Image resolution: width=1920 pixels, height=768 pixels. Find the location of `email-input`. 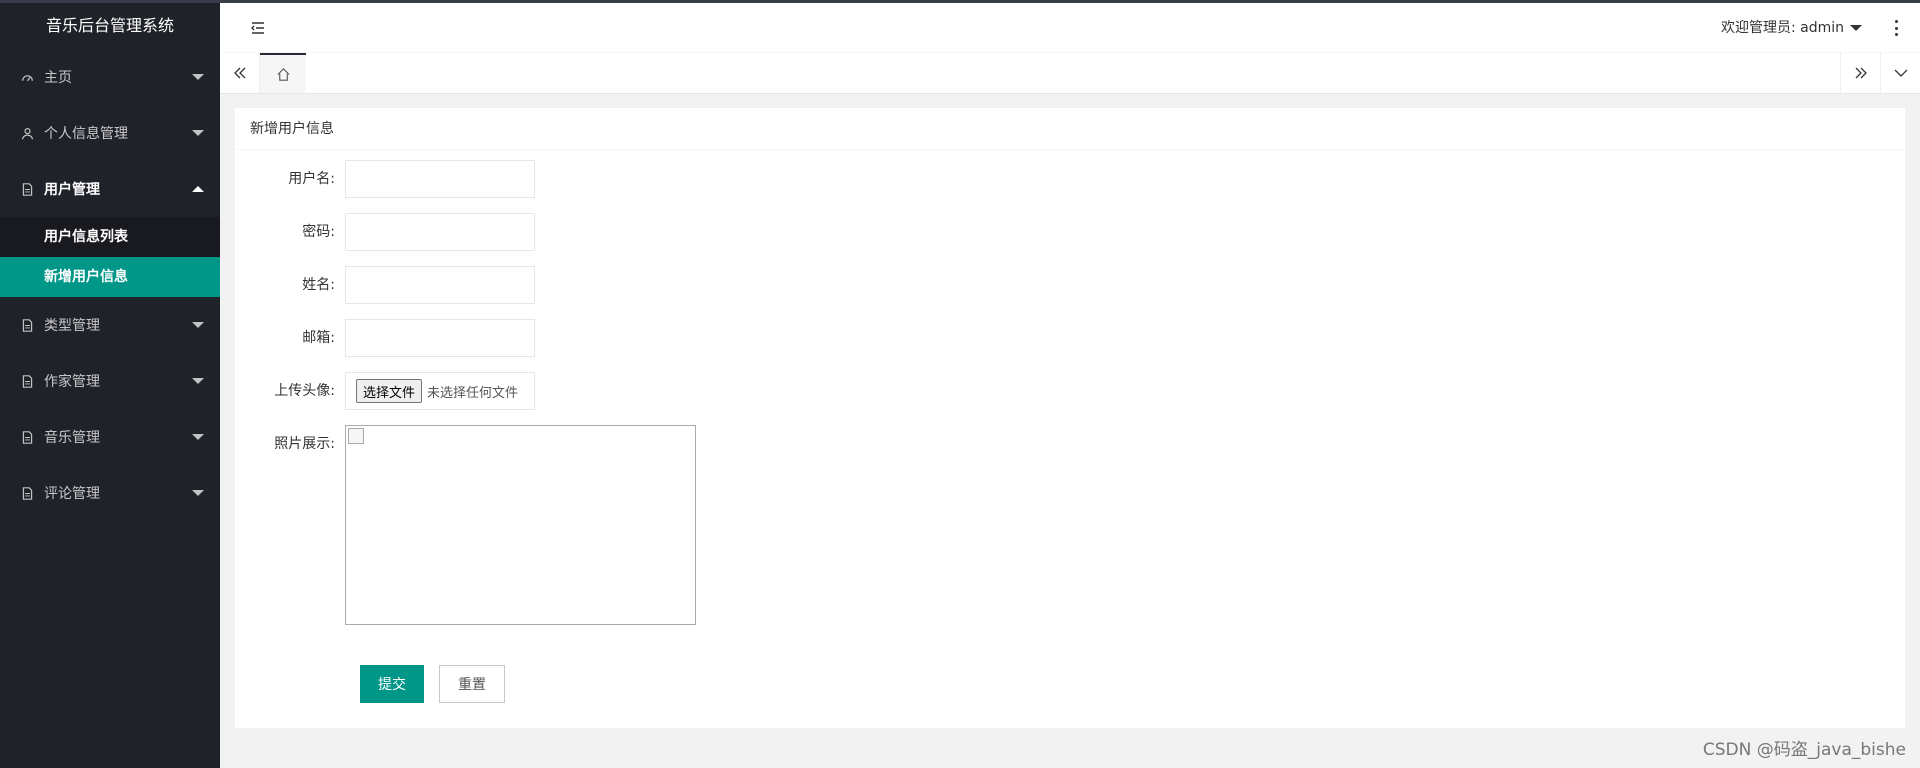

email-input is located at coordinates (440, 338).